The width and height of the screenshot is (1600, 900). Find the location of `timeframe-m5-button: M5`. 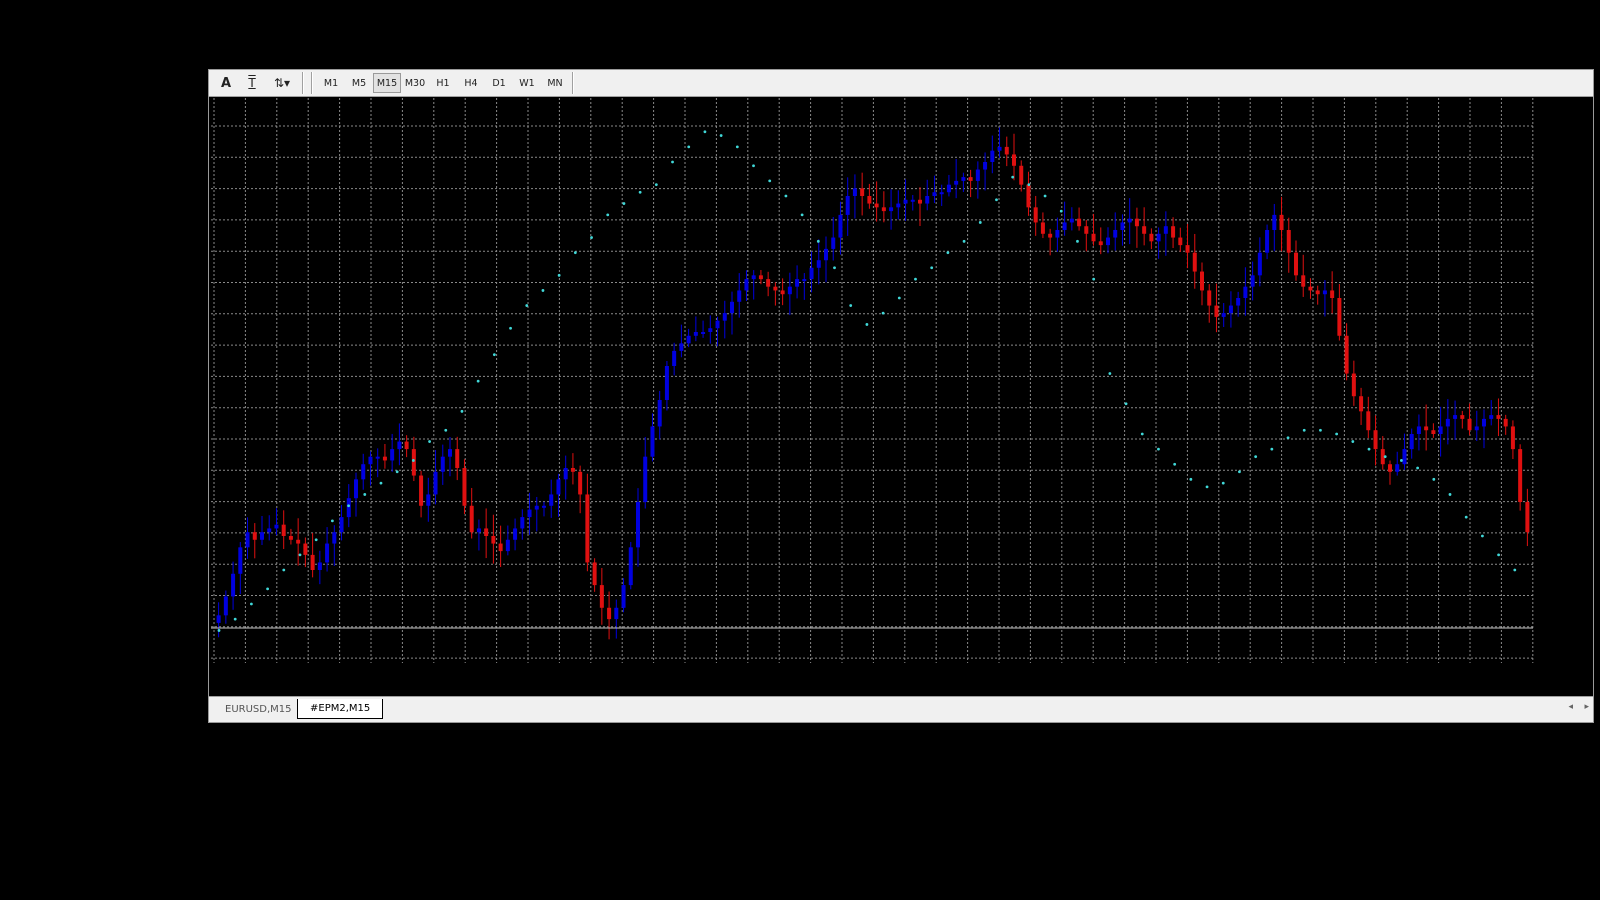

timeframe-m5-button: M5 is located at coordinates (359, 83).